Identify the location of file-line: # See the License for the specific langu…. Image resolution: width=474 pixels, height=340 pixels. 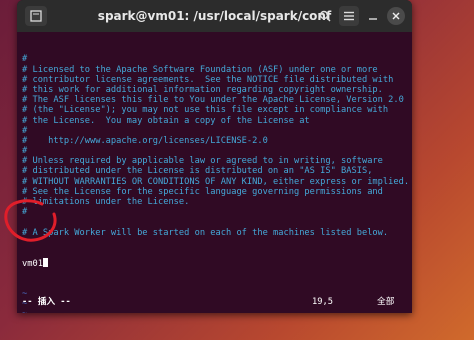
(202, 191).